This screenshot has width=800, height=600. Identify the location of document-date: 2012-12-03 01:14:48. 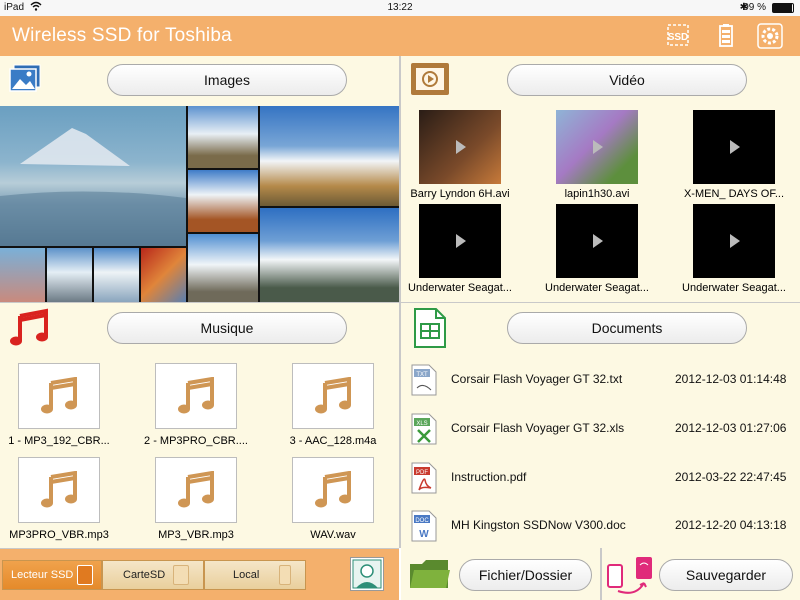
(731, 379).